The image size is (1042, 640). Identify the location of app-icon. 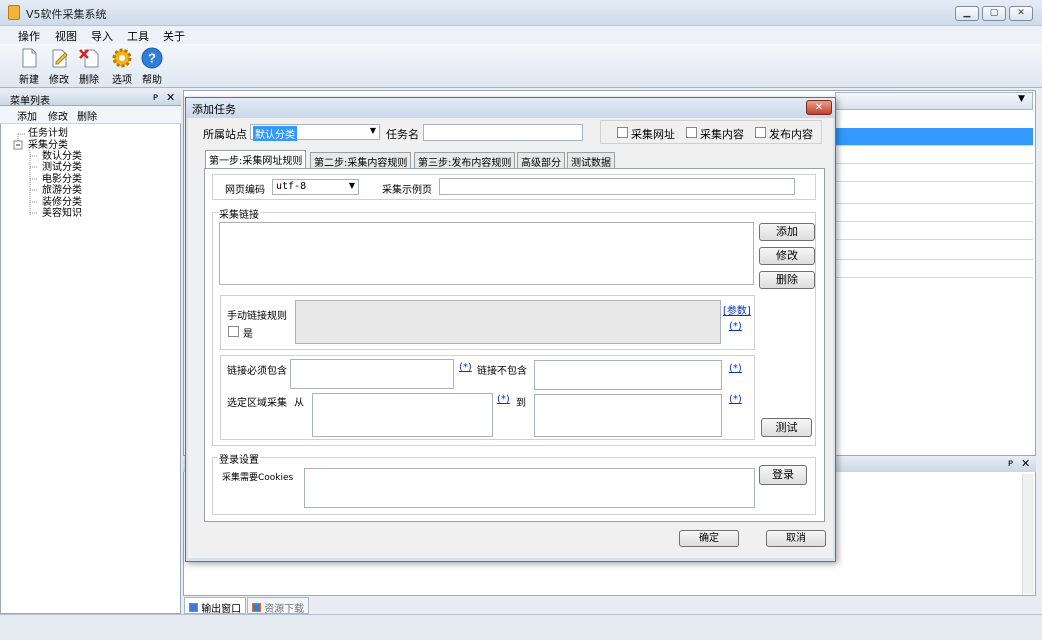
(14, 12).